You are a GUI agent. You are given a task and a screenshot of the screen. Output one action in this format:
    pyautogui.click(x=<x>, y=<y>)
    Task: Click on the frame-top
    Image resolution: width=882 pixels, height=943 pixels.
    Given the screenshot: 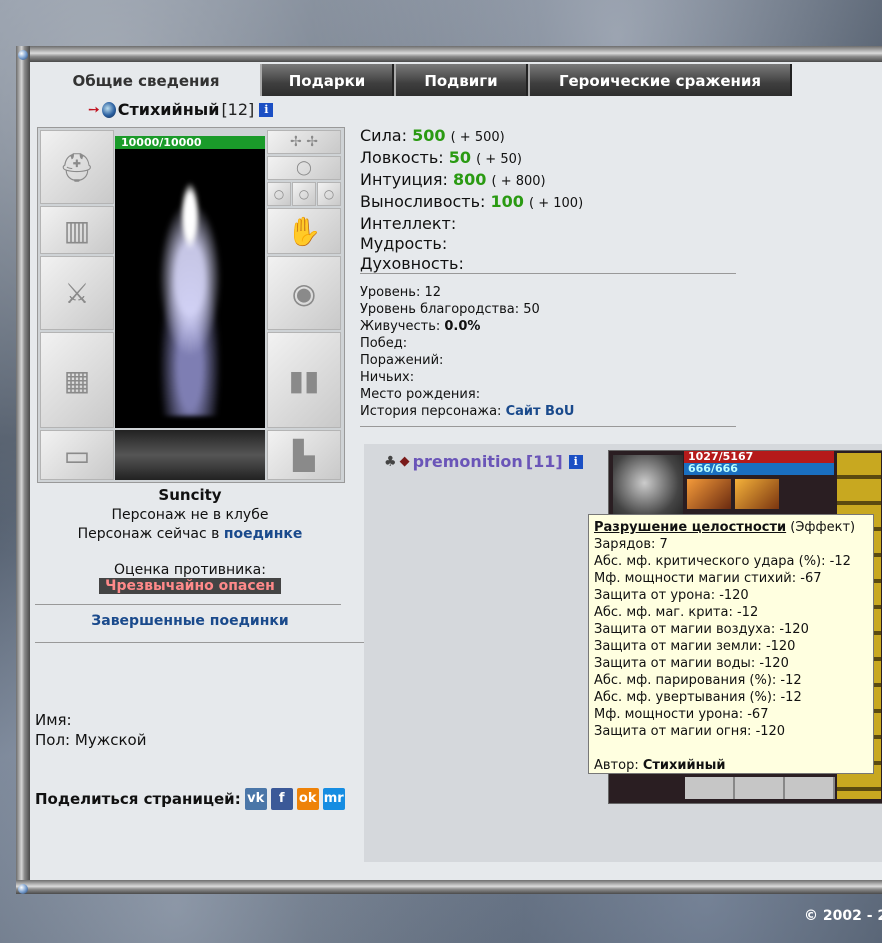 What is the action you would take?
    pyautogui.click(x=449, y=54)
    